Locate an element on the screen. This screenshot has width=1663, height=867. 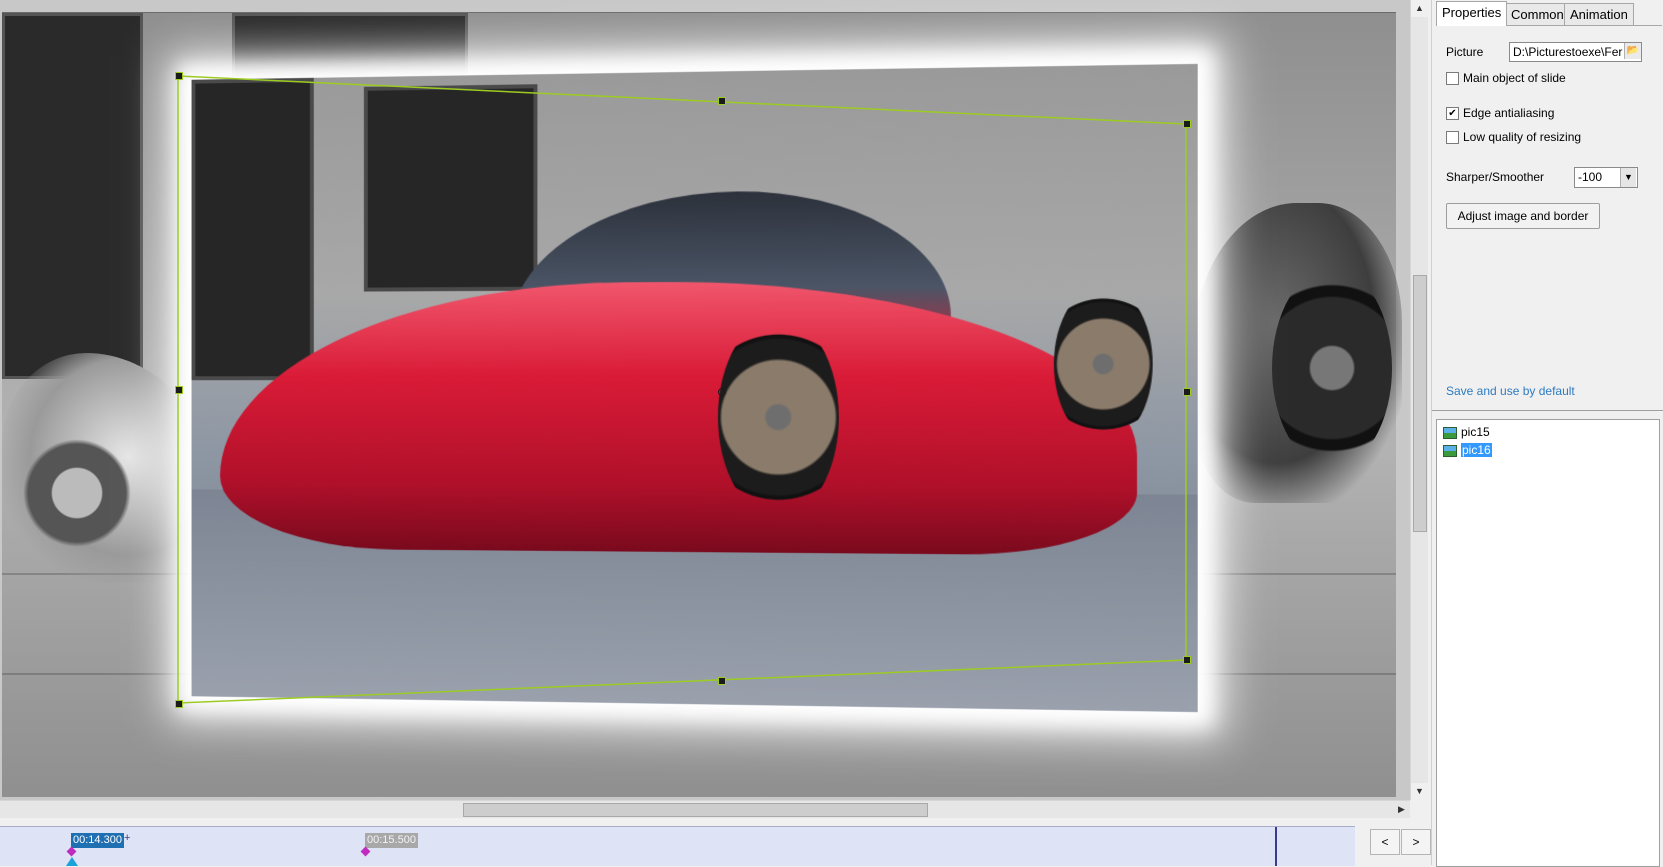
resize-handle-bottom is located at coordinates (722, 681).